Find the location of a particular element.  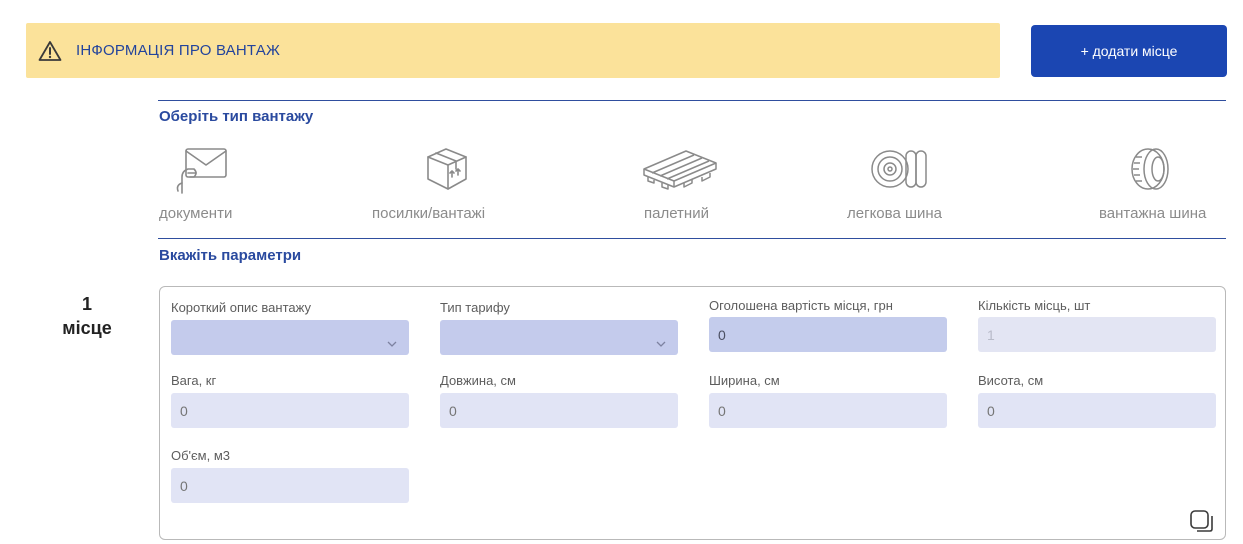

volume-input is located at coordinates (290, 485).